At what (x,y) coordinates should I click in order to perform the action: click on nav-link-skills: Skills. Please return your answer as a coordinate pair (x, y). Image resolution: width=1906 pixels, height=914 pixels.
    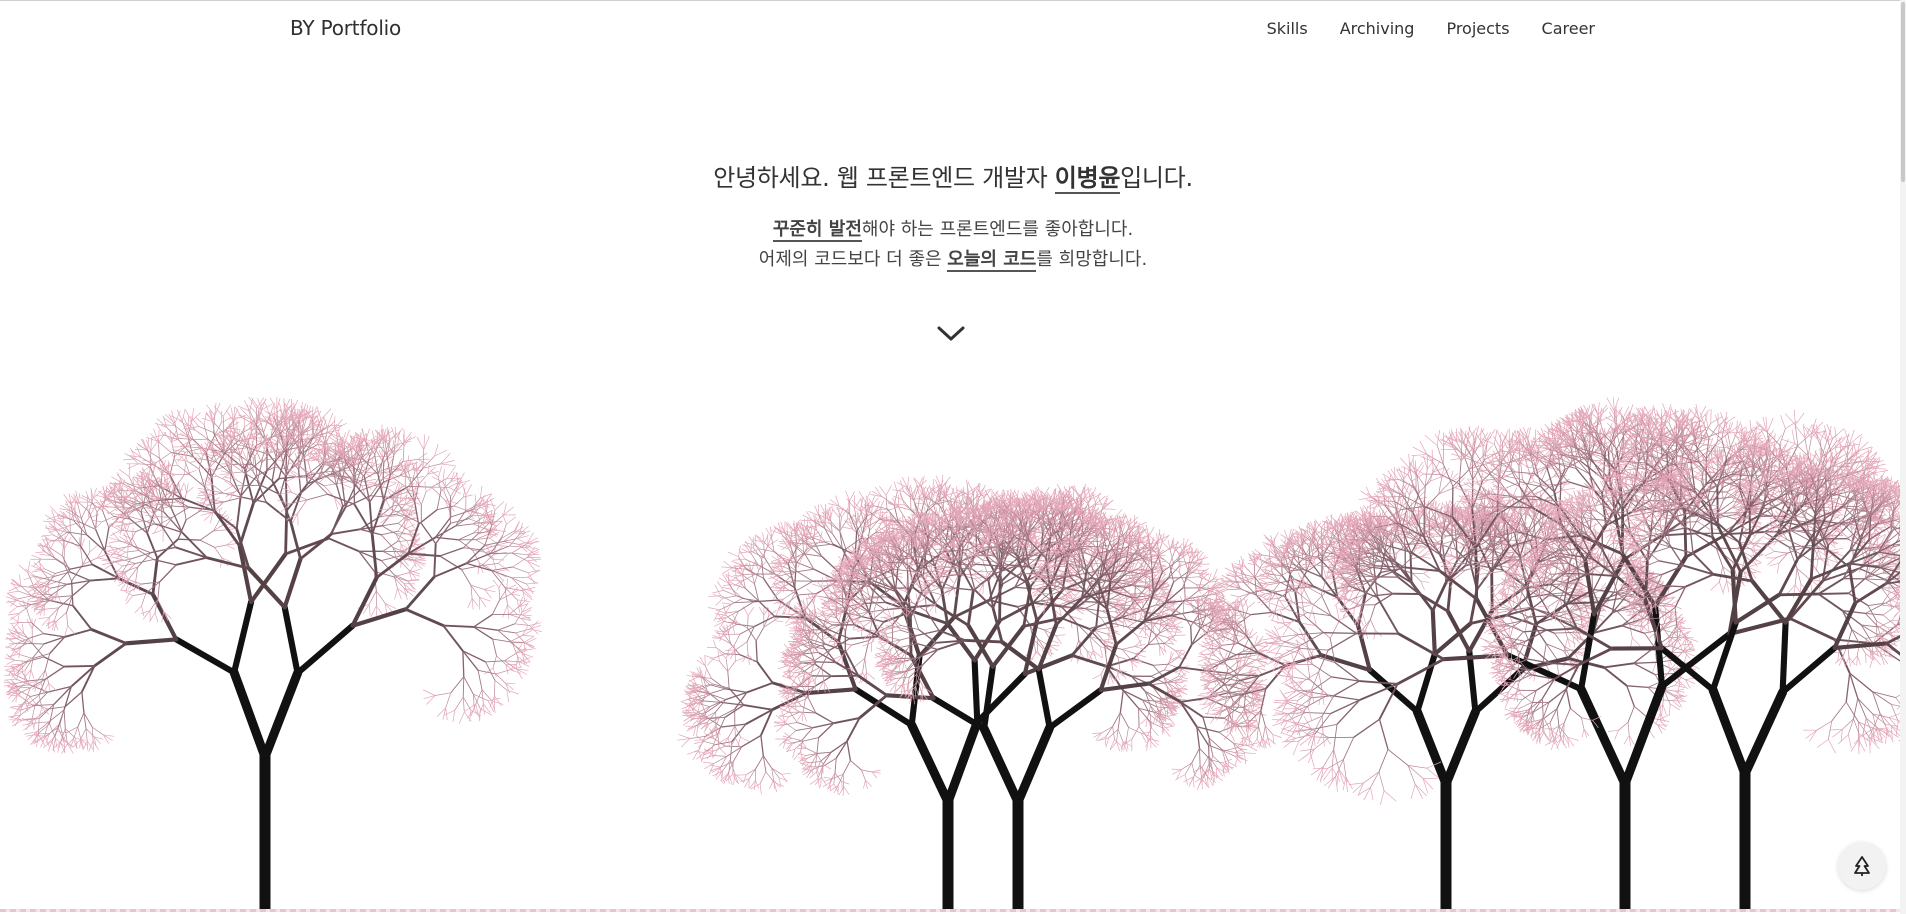
    Looking at the image, I should click on (1287, 28).